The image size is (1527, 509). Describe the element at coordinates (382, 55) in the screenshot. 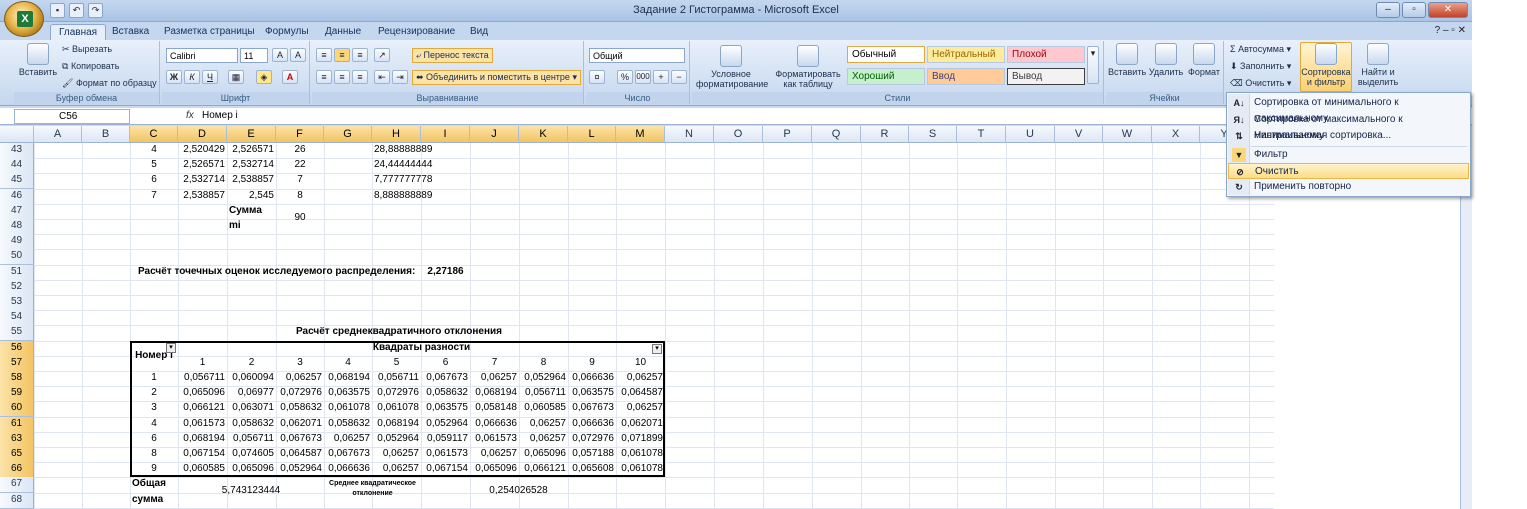

I see `orientation-icon: ↗` at that location.